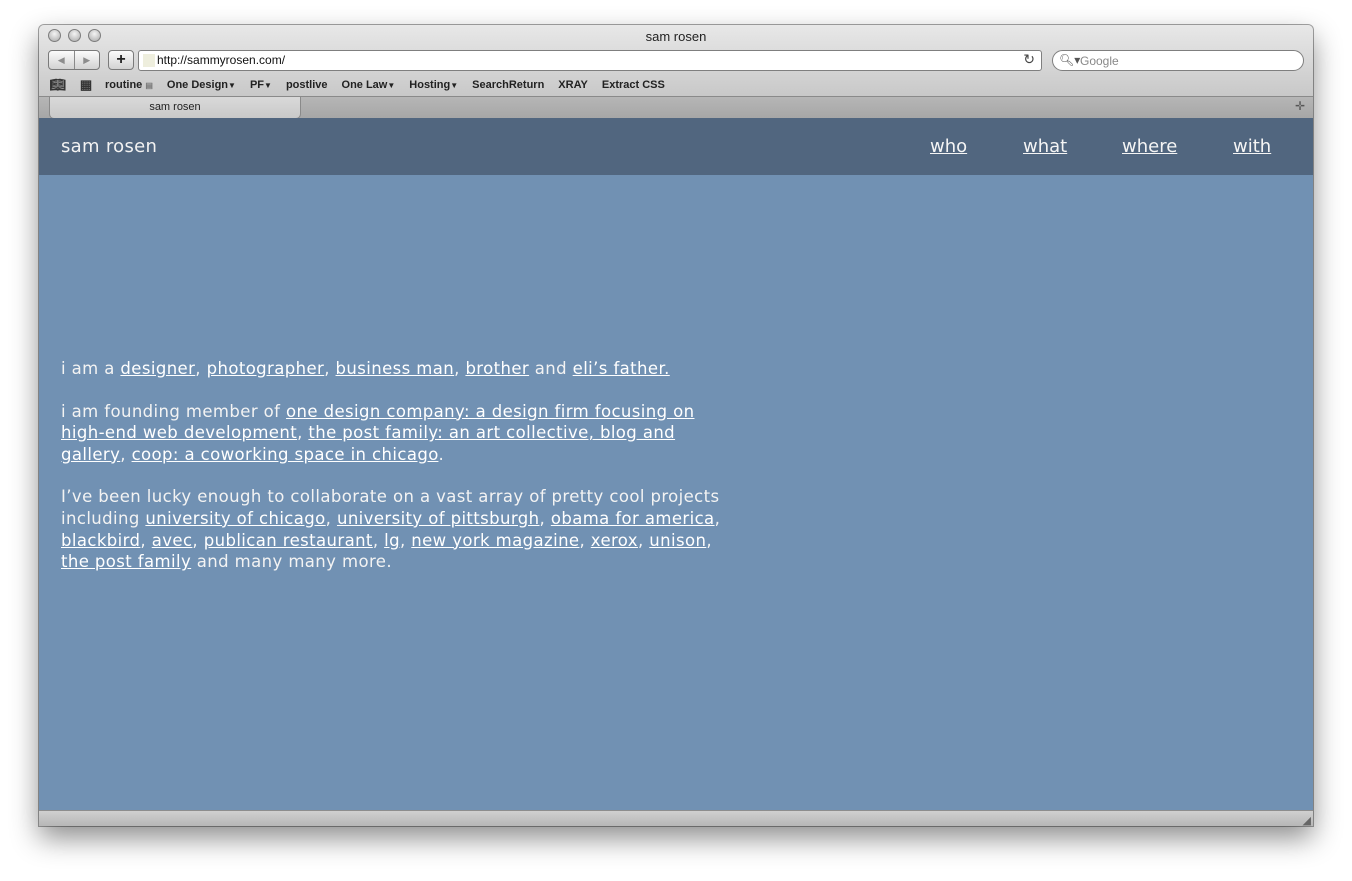 The width and height of the screenshot is (1352, 881). What do you see at coordinates (438, 518) in the screenshot?
I see `link-university-of-pittsburgh: university of pittsburgh` at bounding box center [438, 518].